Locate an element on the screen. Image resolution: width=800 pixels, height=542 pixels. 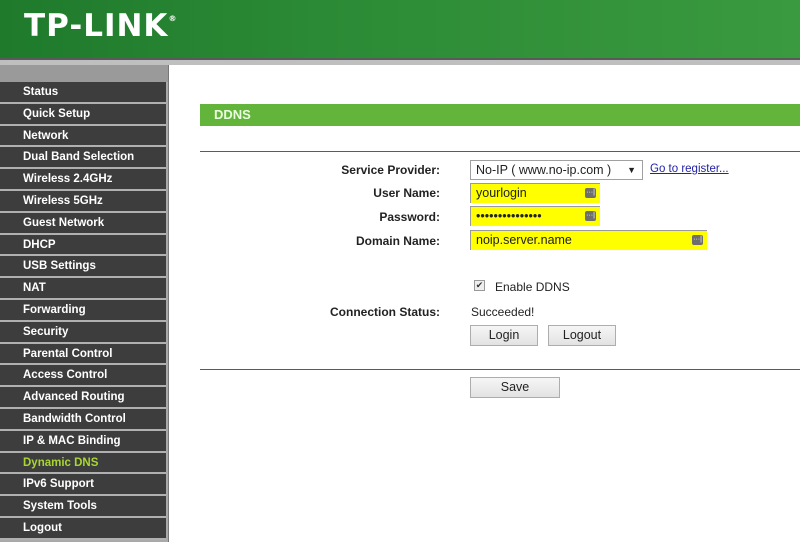
registered-mark: ® is located at coordinates (173, 18).